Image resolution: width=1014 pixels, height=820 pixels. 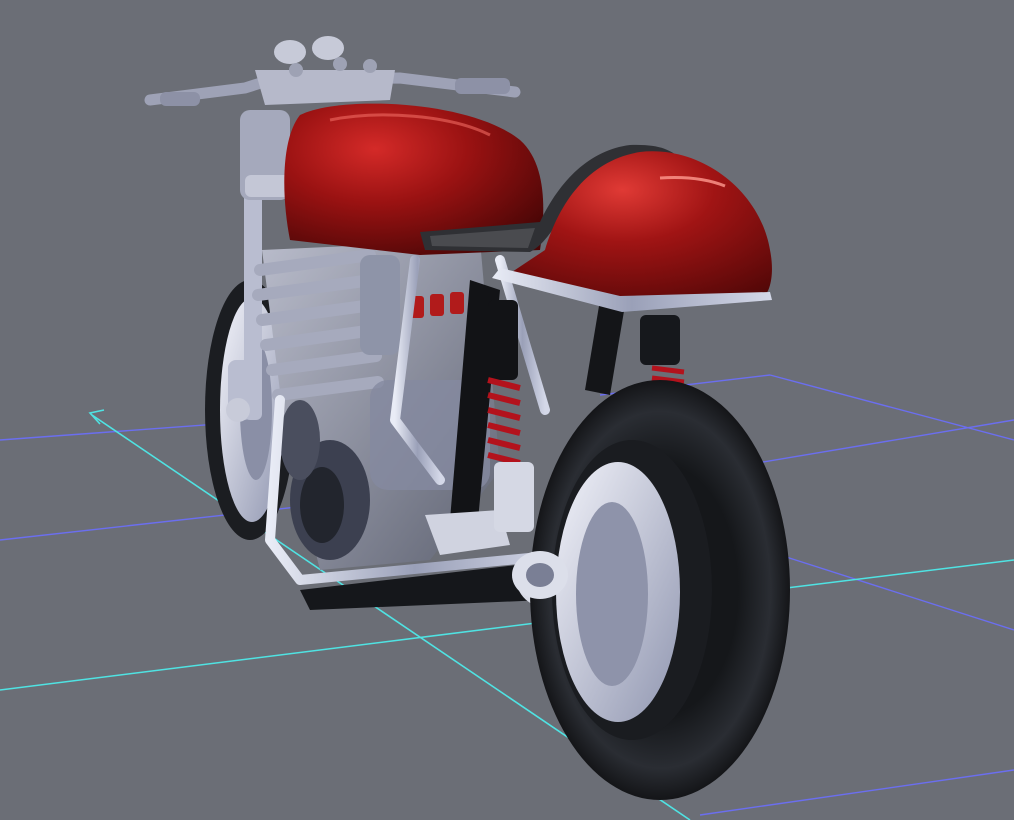 I want to click on rear-shock-right, so click(x=662, y=350).